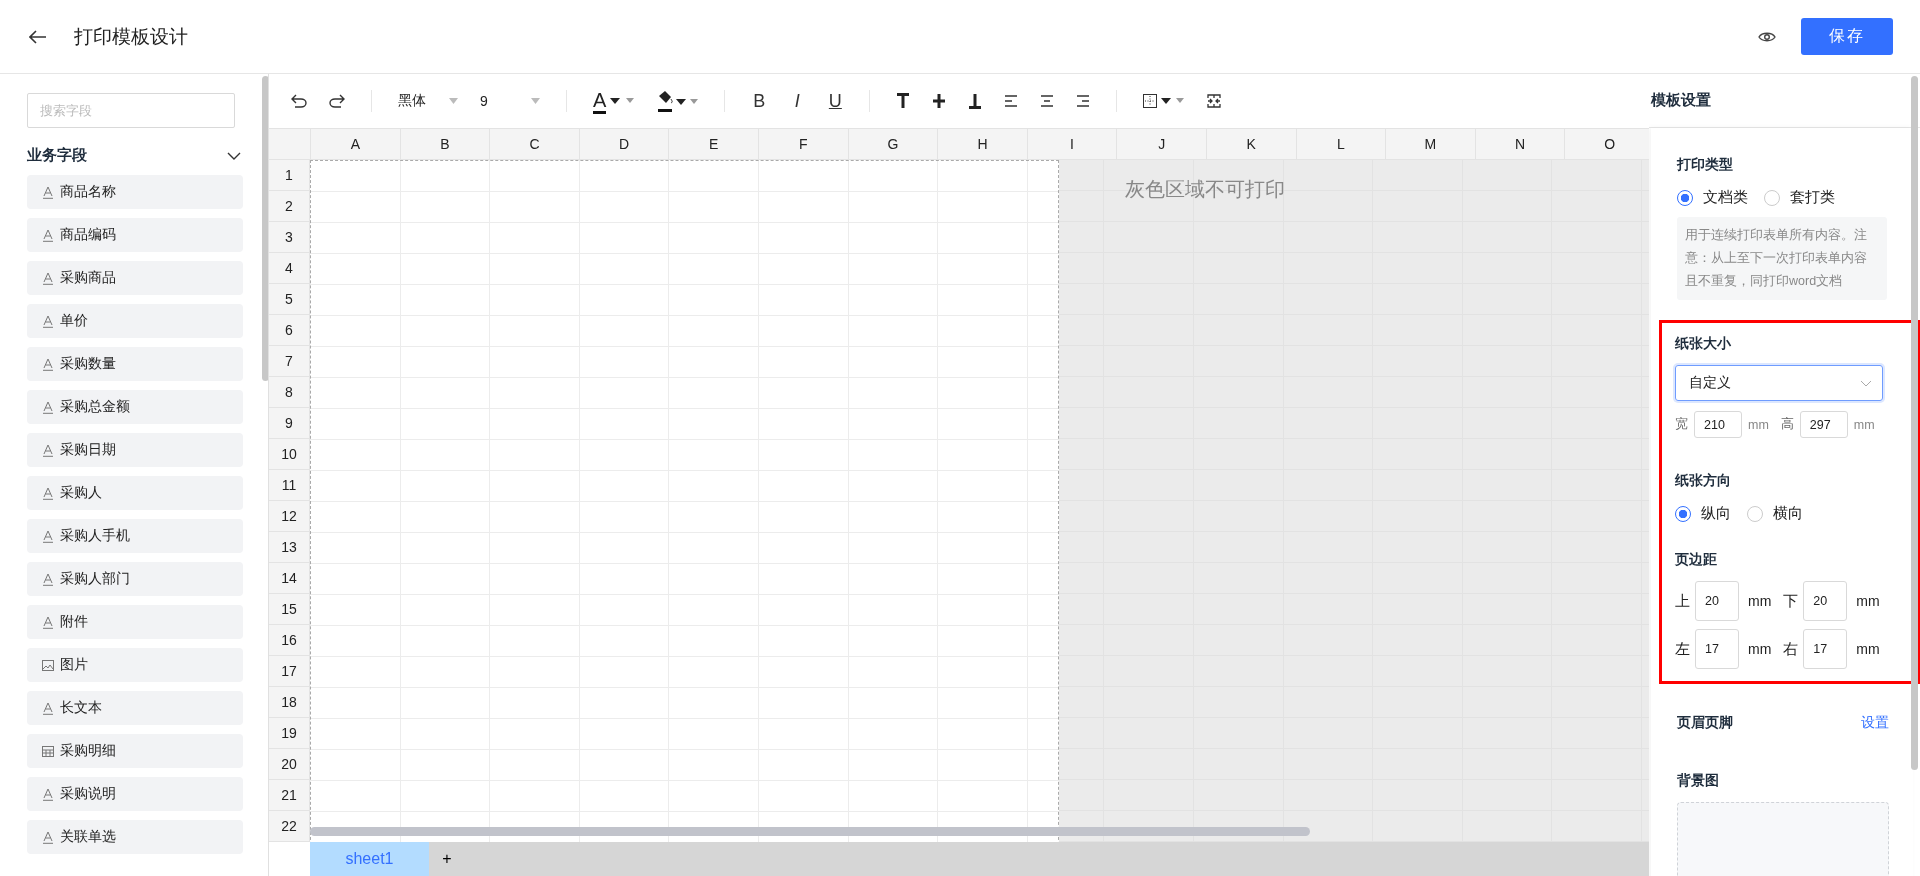  Describe the element at coordinates (135, 235) in the screenshot. I see `field-item: 商品编码` at that location.